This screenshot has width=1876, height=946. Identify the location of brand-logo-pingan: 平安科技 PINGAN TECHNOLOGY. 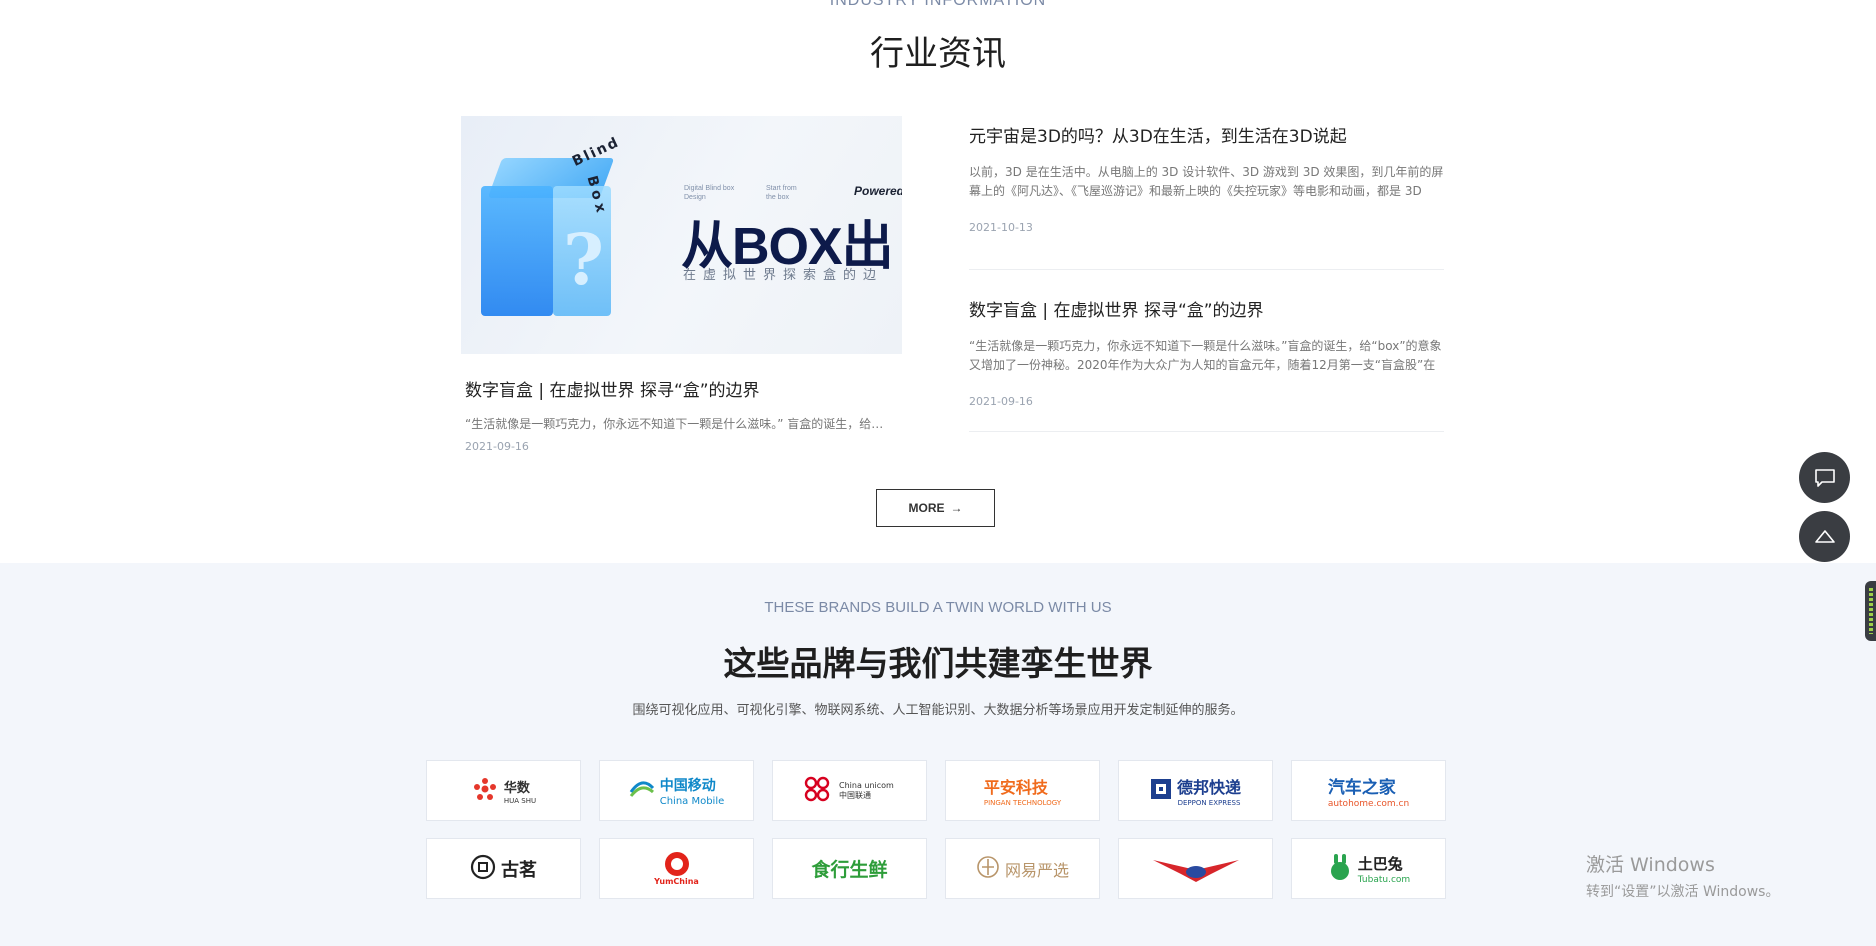
(1022, 790).